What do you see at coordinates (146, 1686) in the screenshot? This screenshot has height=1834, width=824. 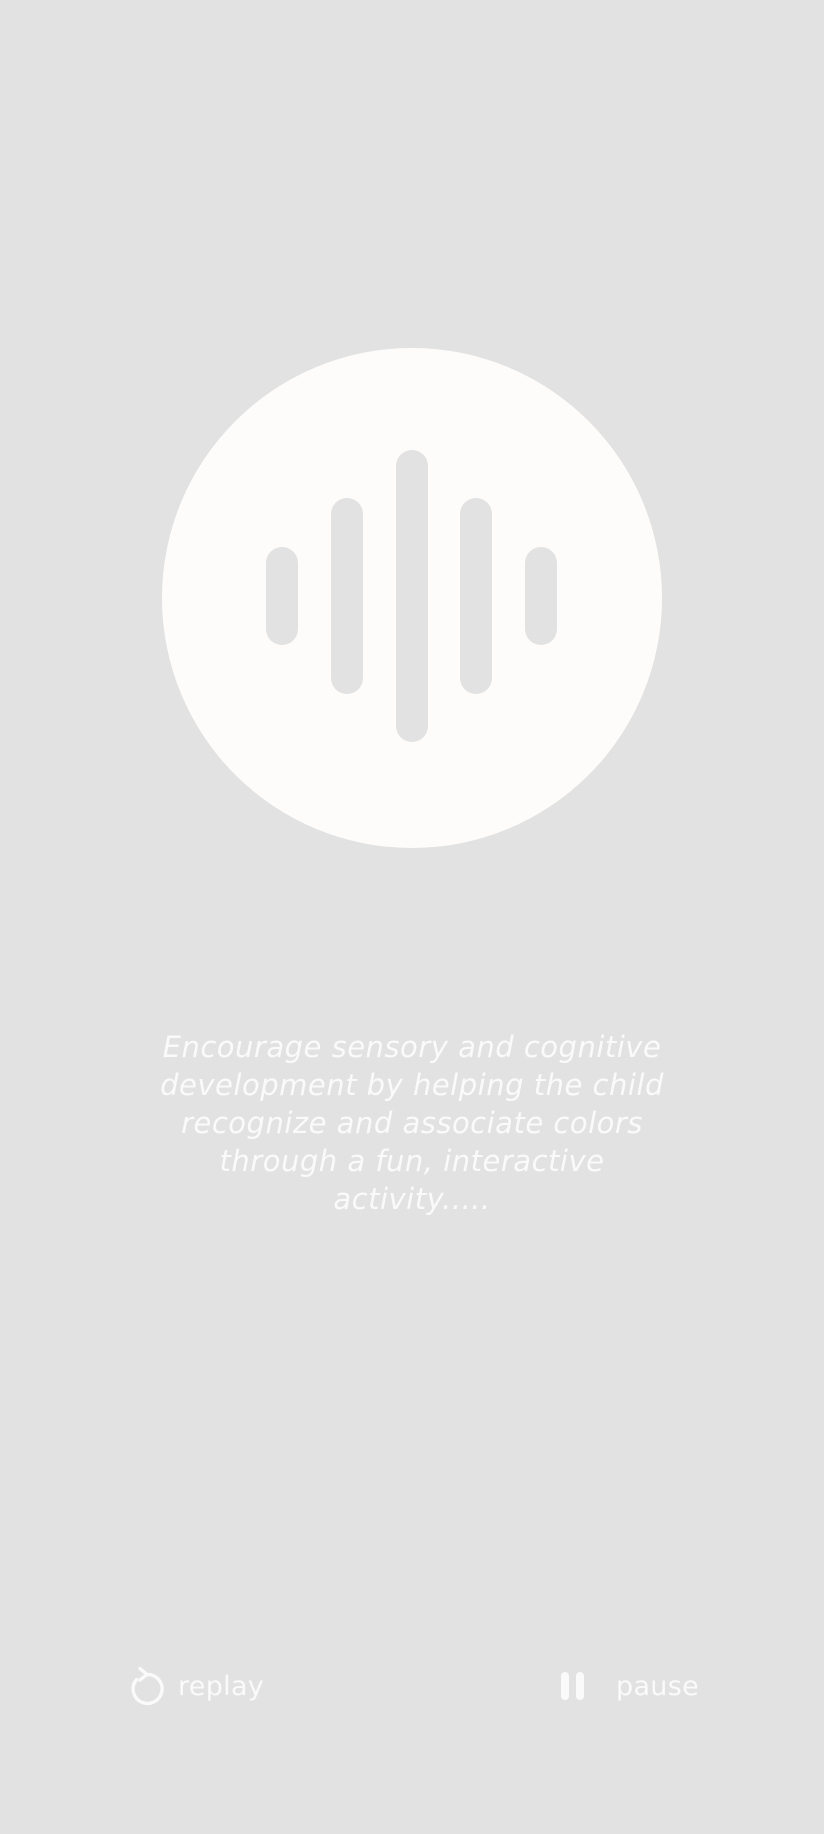 I see `replay-icon` at bounding box center [146, 1686].